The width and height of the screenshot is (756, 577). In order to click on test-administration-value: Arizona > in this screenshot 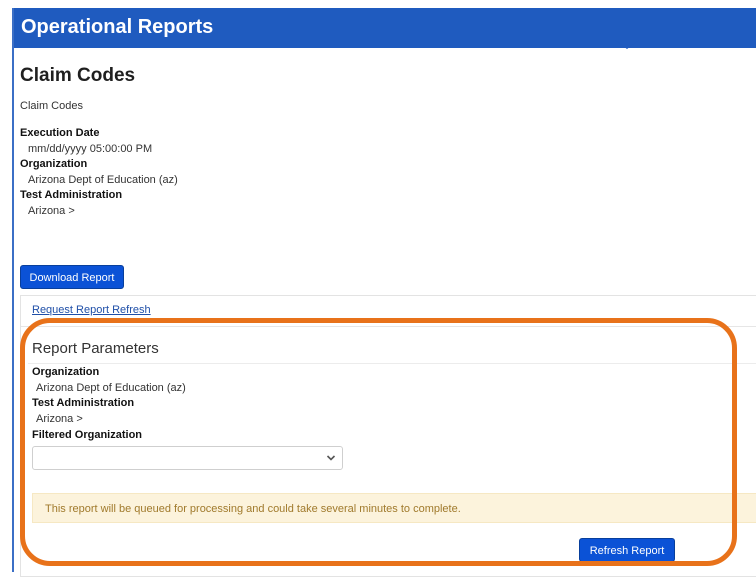, I will do `click(51, 211)`.